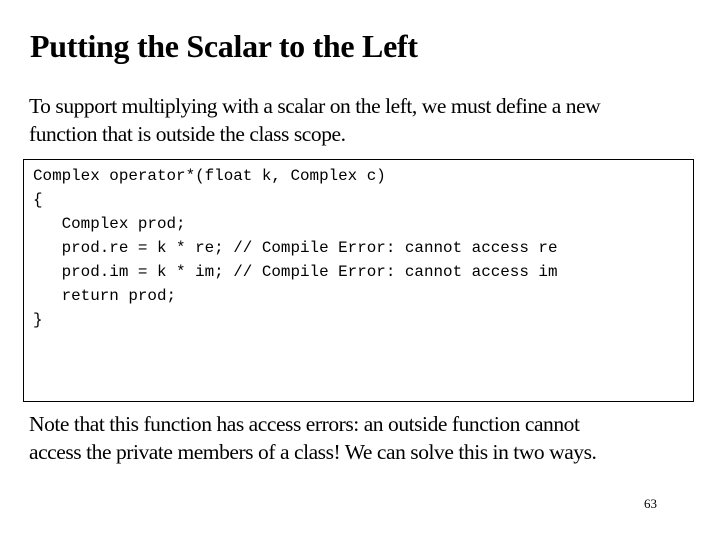  What do you see at coordinates (105, 296) in the screenshot?
I see `code-line: return prod;` at bounding box center [105, 296].